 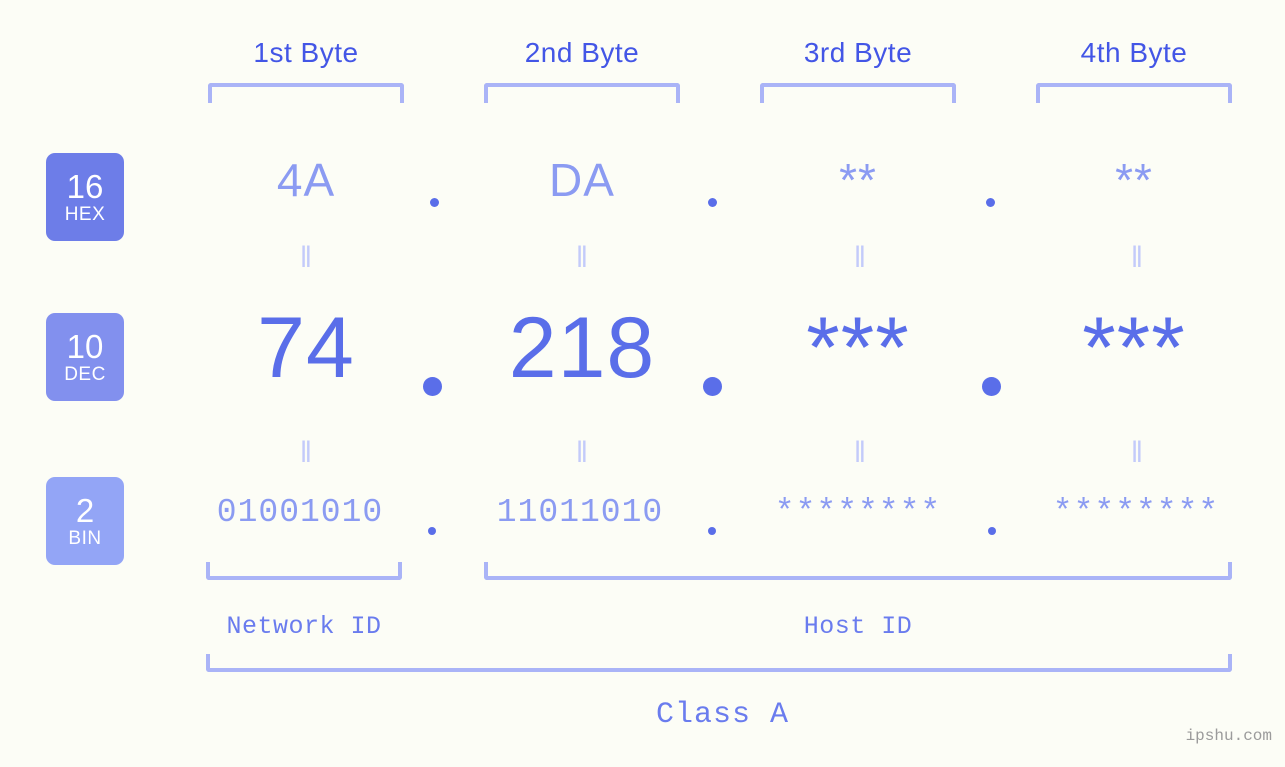 What do you see at coordinates (582, 452) in the screenshot?
I see `equals-connector-dec-bin-2: ‖` at bounding box center [582, 452].